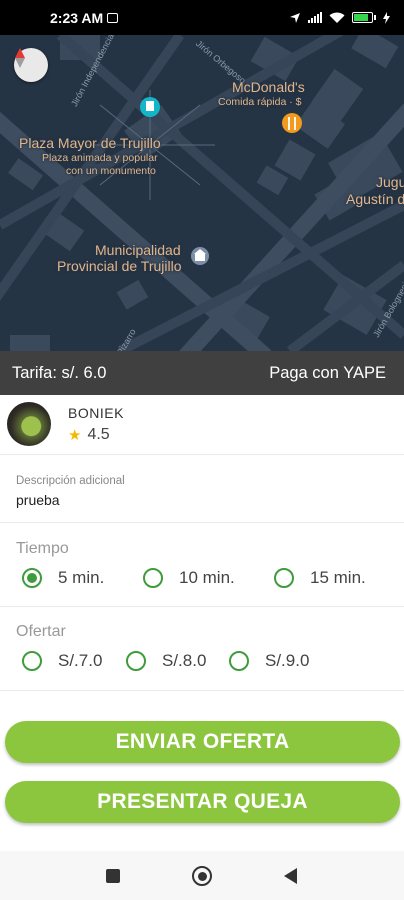 This screenshot has height=900, width=404. I want to click on battery-icon, so click(364, 17).